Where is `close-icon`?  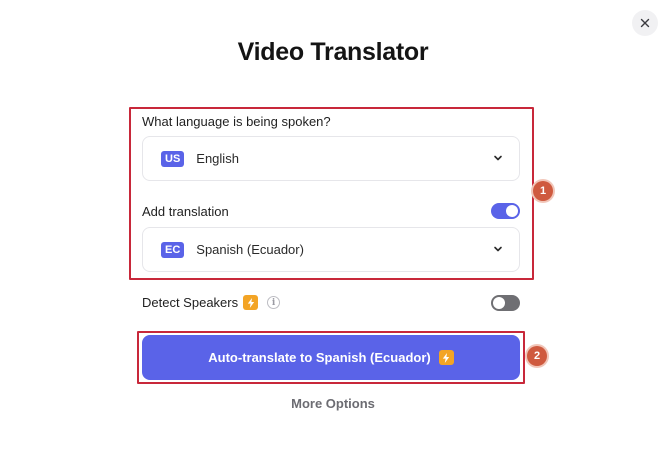 close-icon is located at coordinates (645, 23).